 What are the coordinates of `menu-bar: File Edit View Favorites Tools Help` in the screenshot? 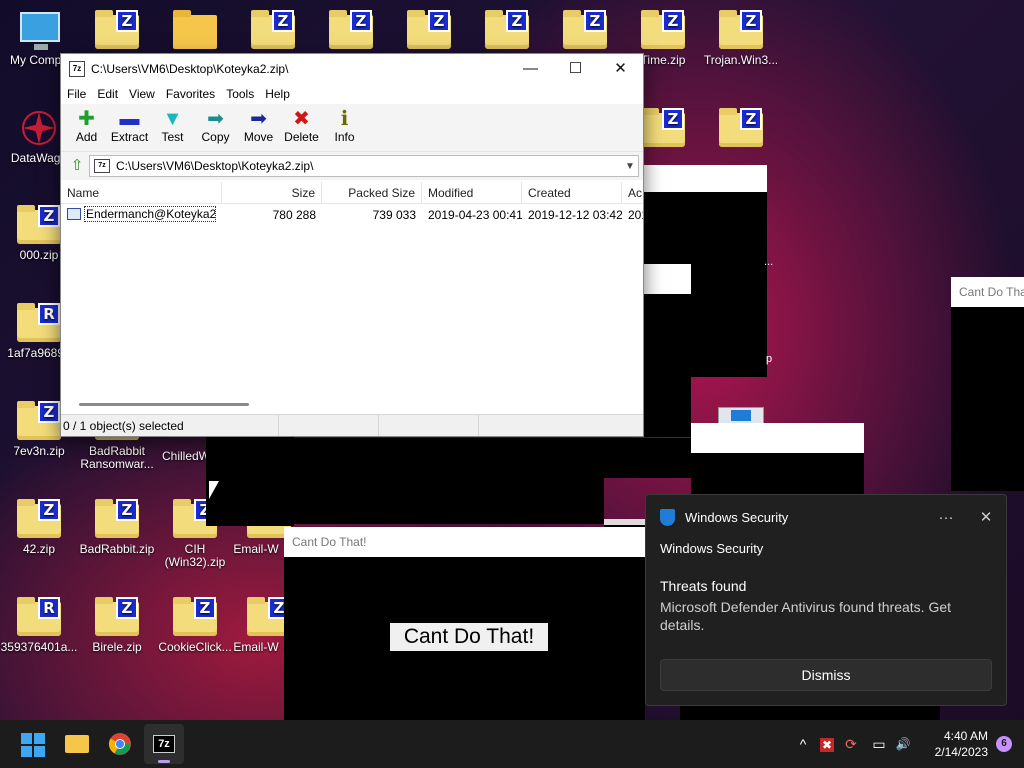 It's located at (352, 94).